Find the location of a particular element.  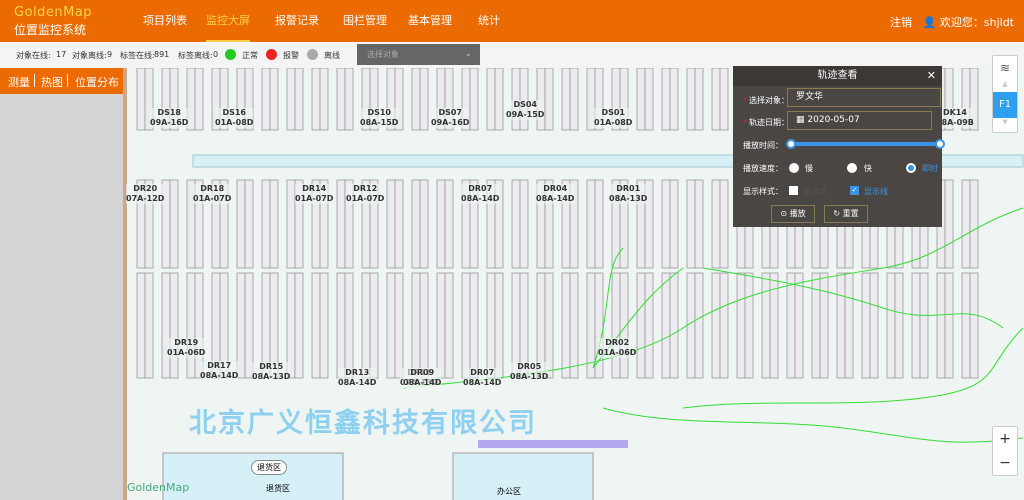

tool-measure: 测量 is located at coordinates (19, 82).